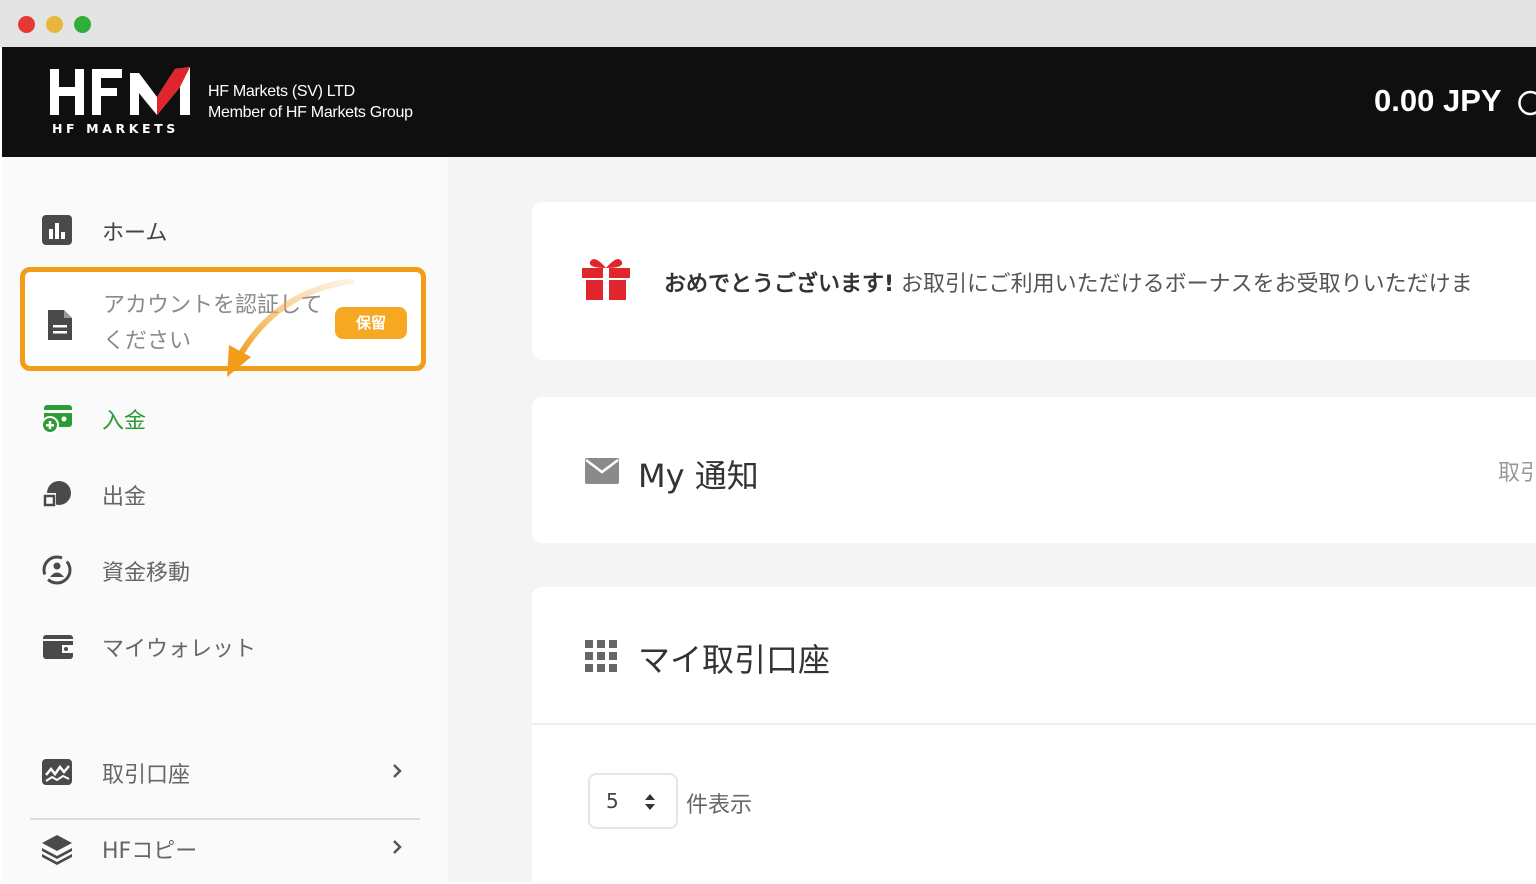 The height and width of the screenshot is (884, 1536). What do you see at coordinates (124, 421) in the screenshot?
I see `sidebar-item-label: 入金` at bounding box center [124, 421].